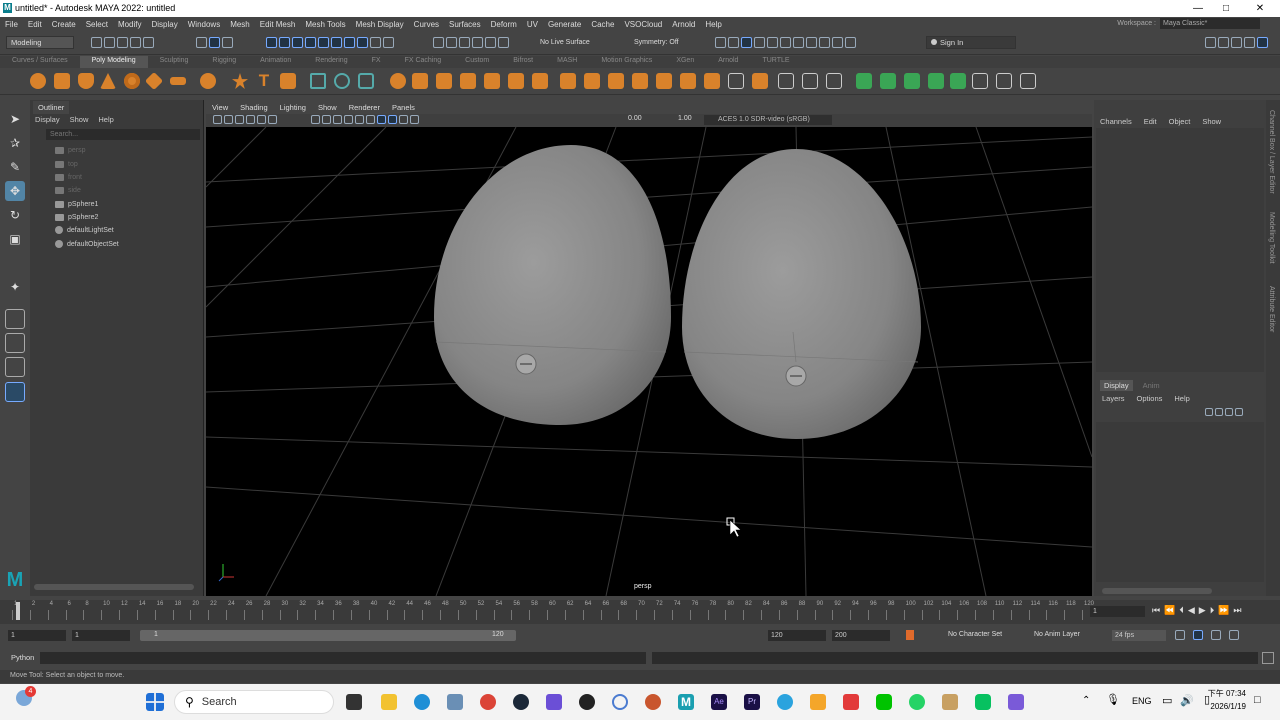  I want to click on shelf-tab-mash: MASH, so click(567, 62).